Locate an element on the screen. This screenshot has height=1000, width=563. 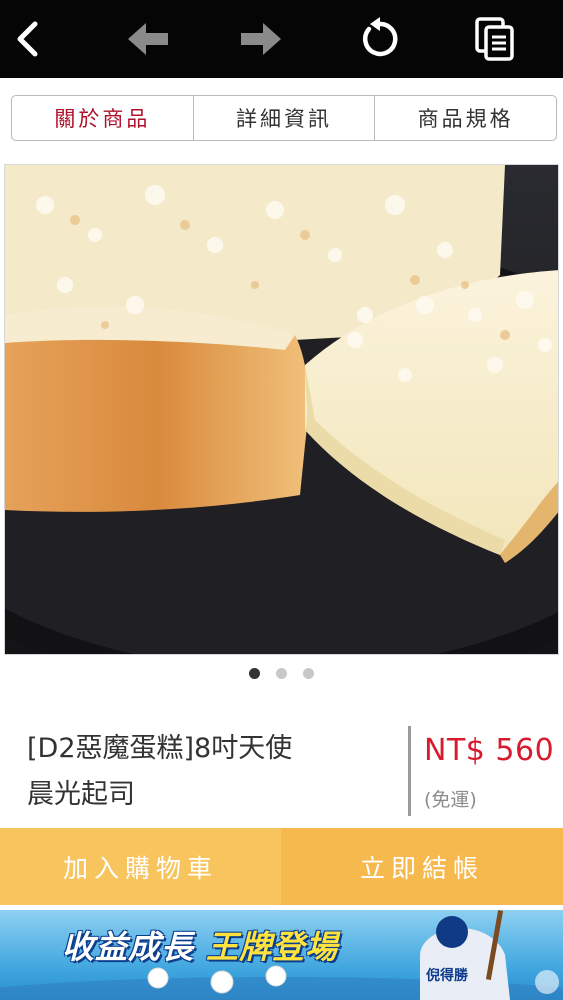
product-price: NT$ 560 is located at coordinates (489, 750).